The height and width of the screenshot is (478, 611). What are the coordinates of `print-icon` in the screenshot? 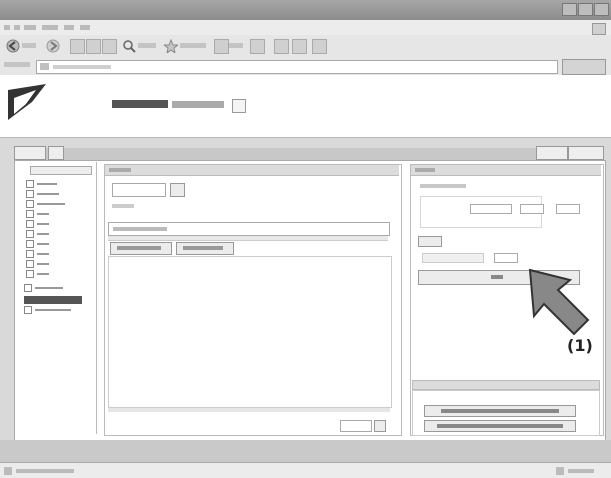 It's located at (299, 46).